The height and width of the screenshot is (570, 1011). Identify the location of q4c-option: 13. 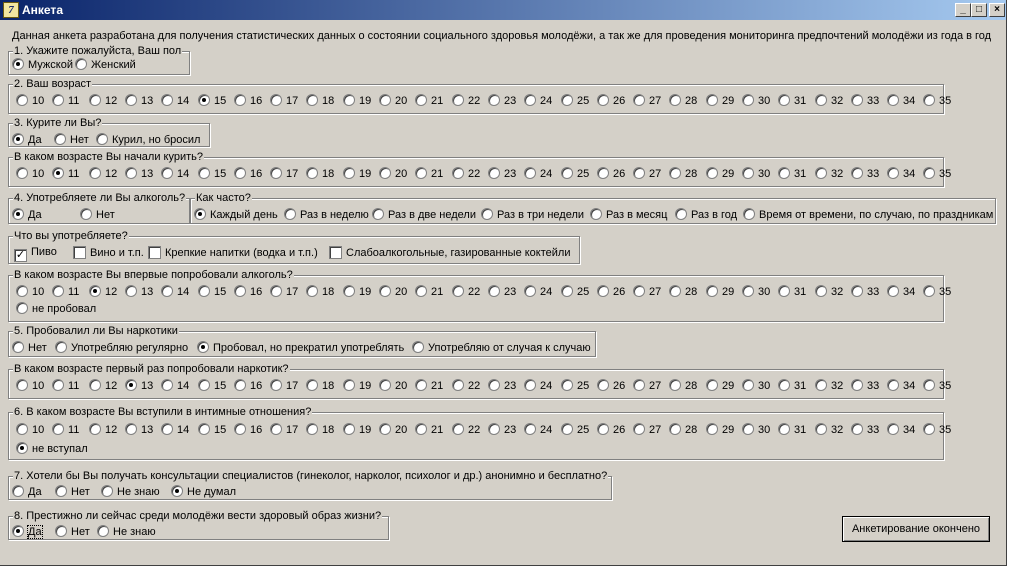
(139, 292).